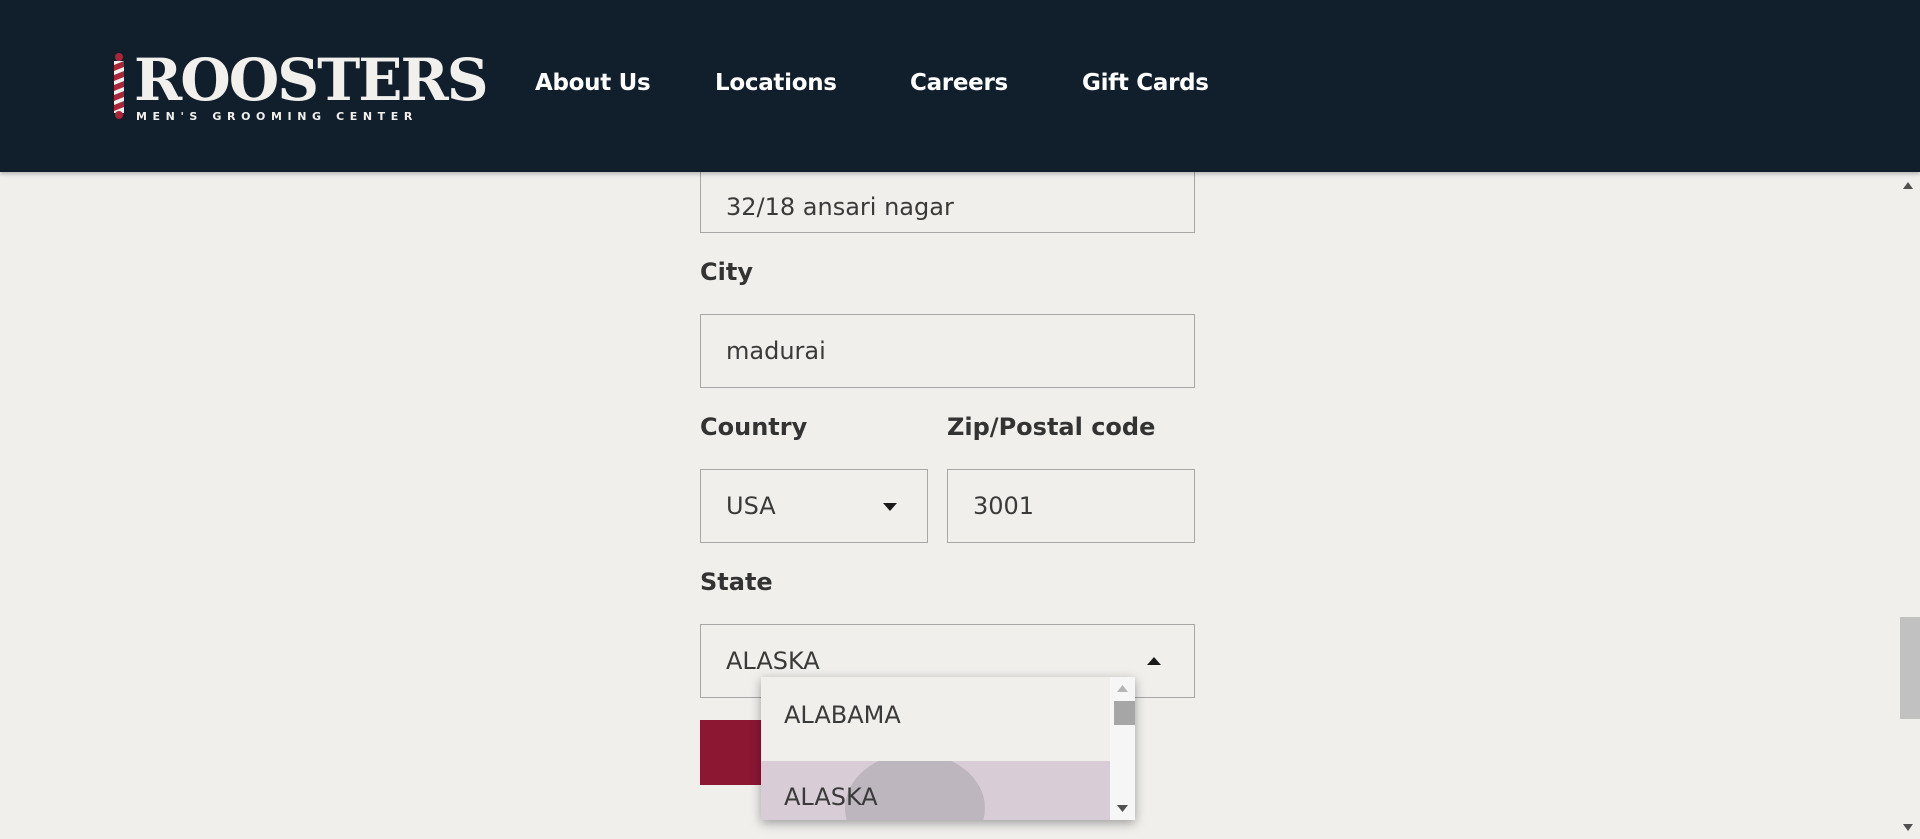 The image size is (1920, 839). What do you see at coordinates (776, 83) in the screenshot?
I see `nav-locations: Locations` at bounding box center [776, 83].